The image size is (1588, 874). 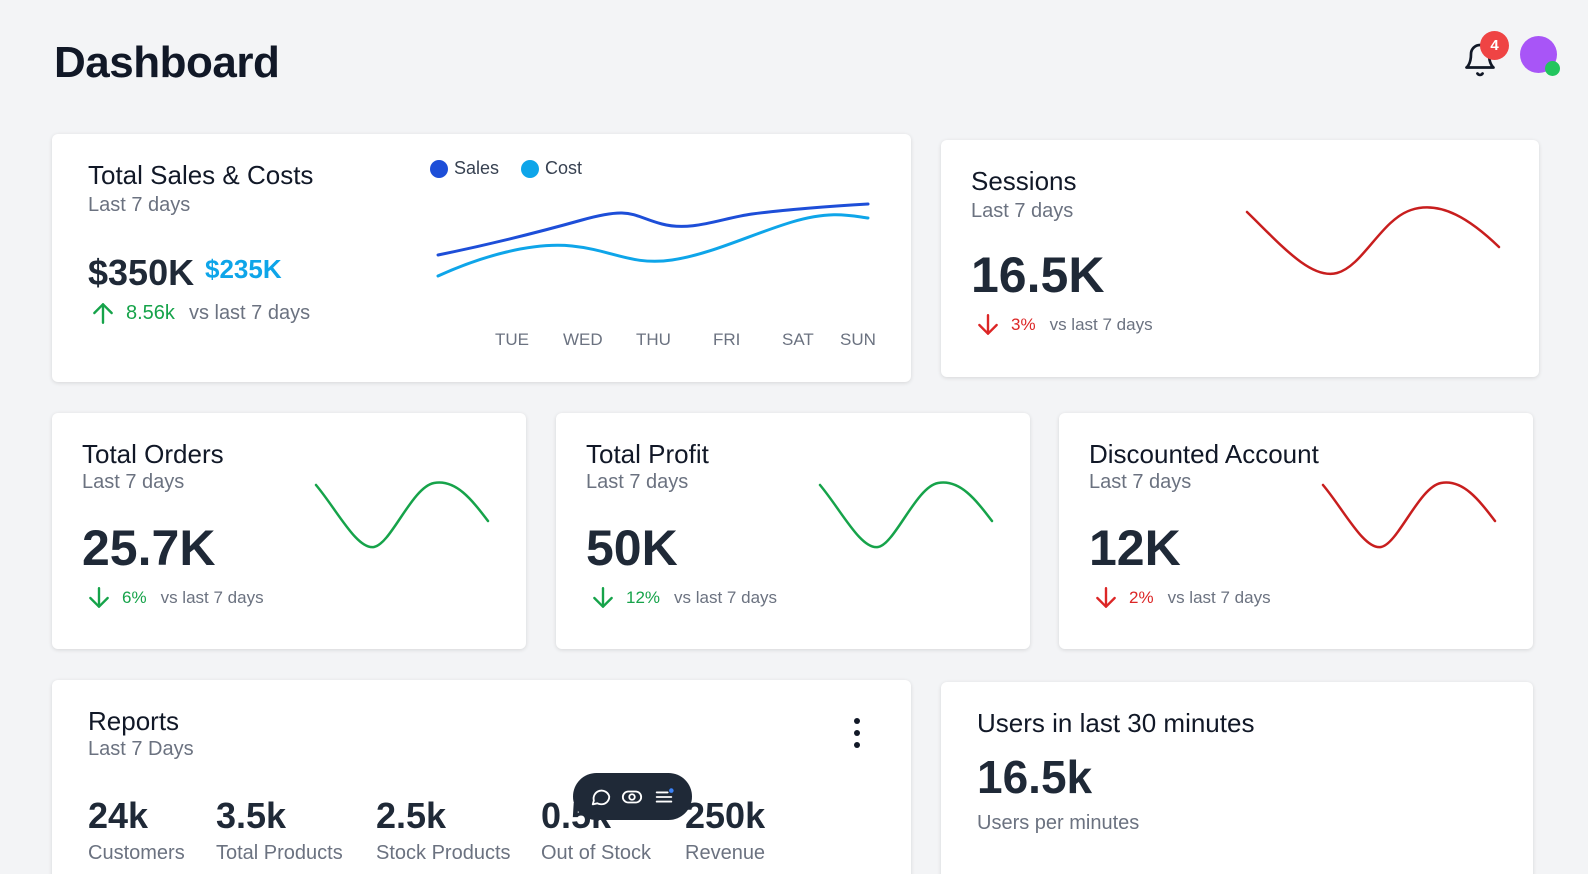 I want to click on floating-toolbar, so click(x=632, y=796).